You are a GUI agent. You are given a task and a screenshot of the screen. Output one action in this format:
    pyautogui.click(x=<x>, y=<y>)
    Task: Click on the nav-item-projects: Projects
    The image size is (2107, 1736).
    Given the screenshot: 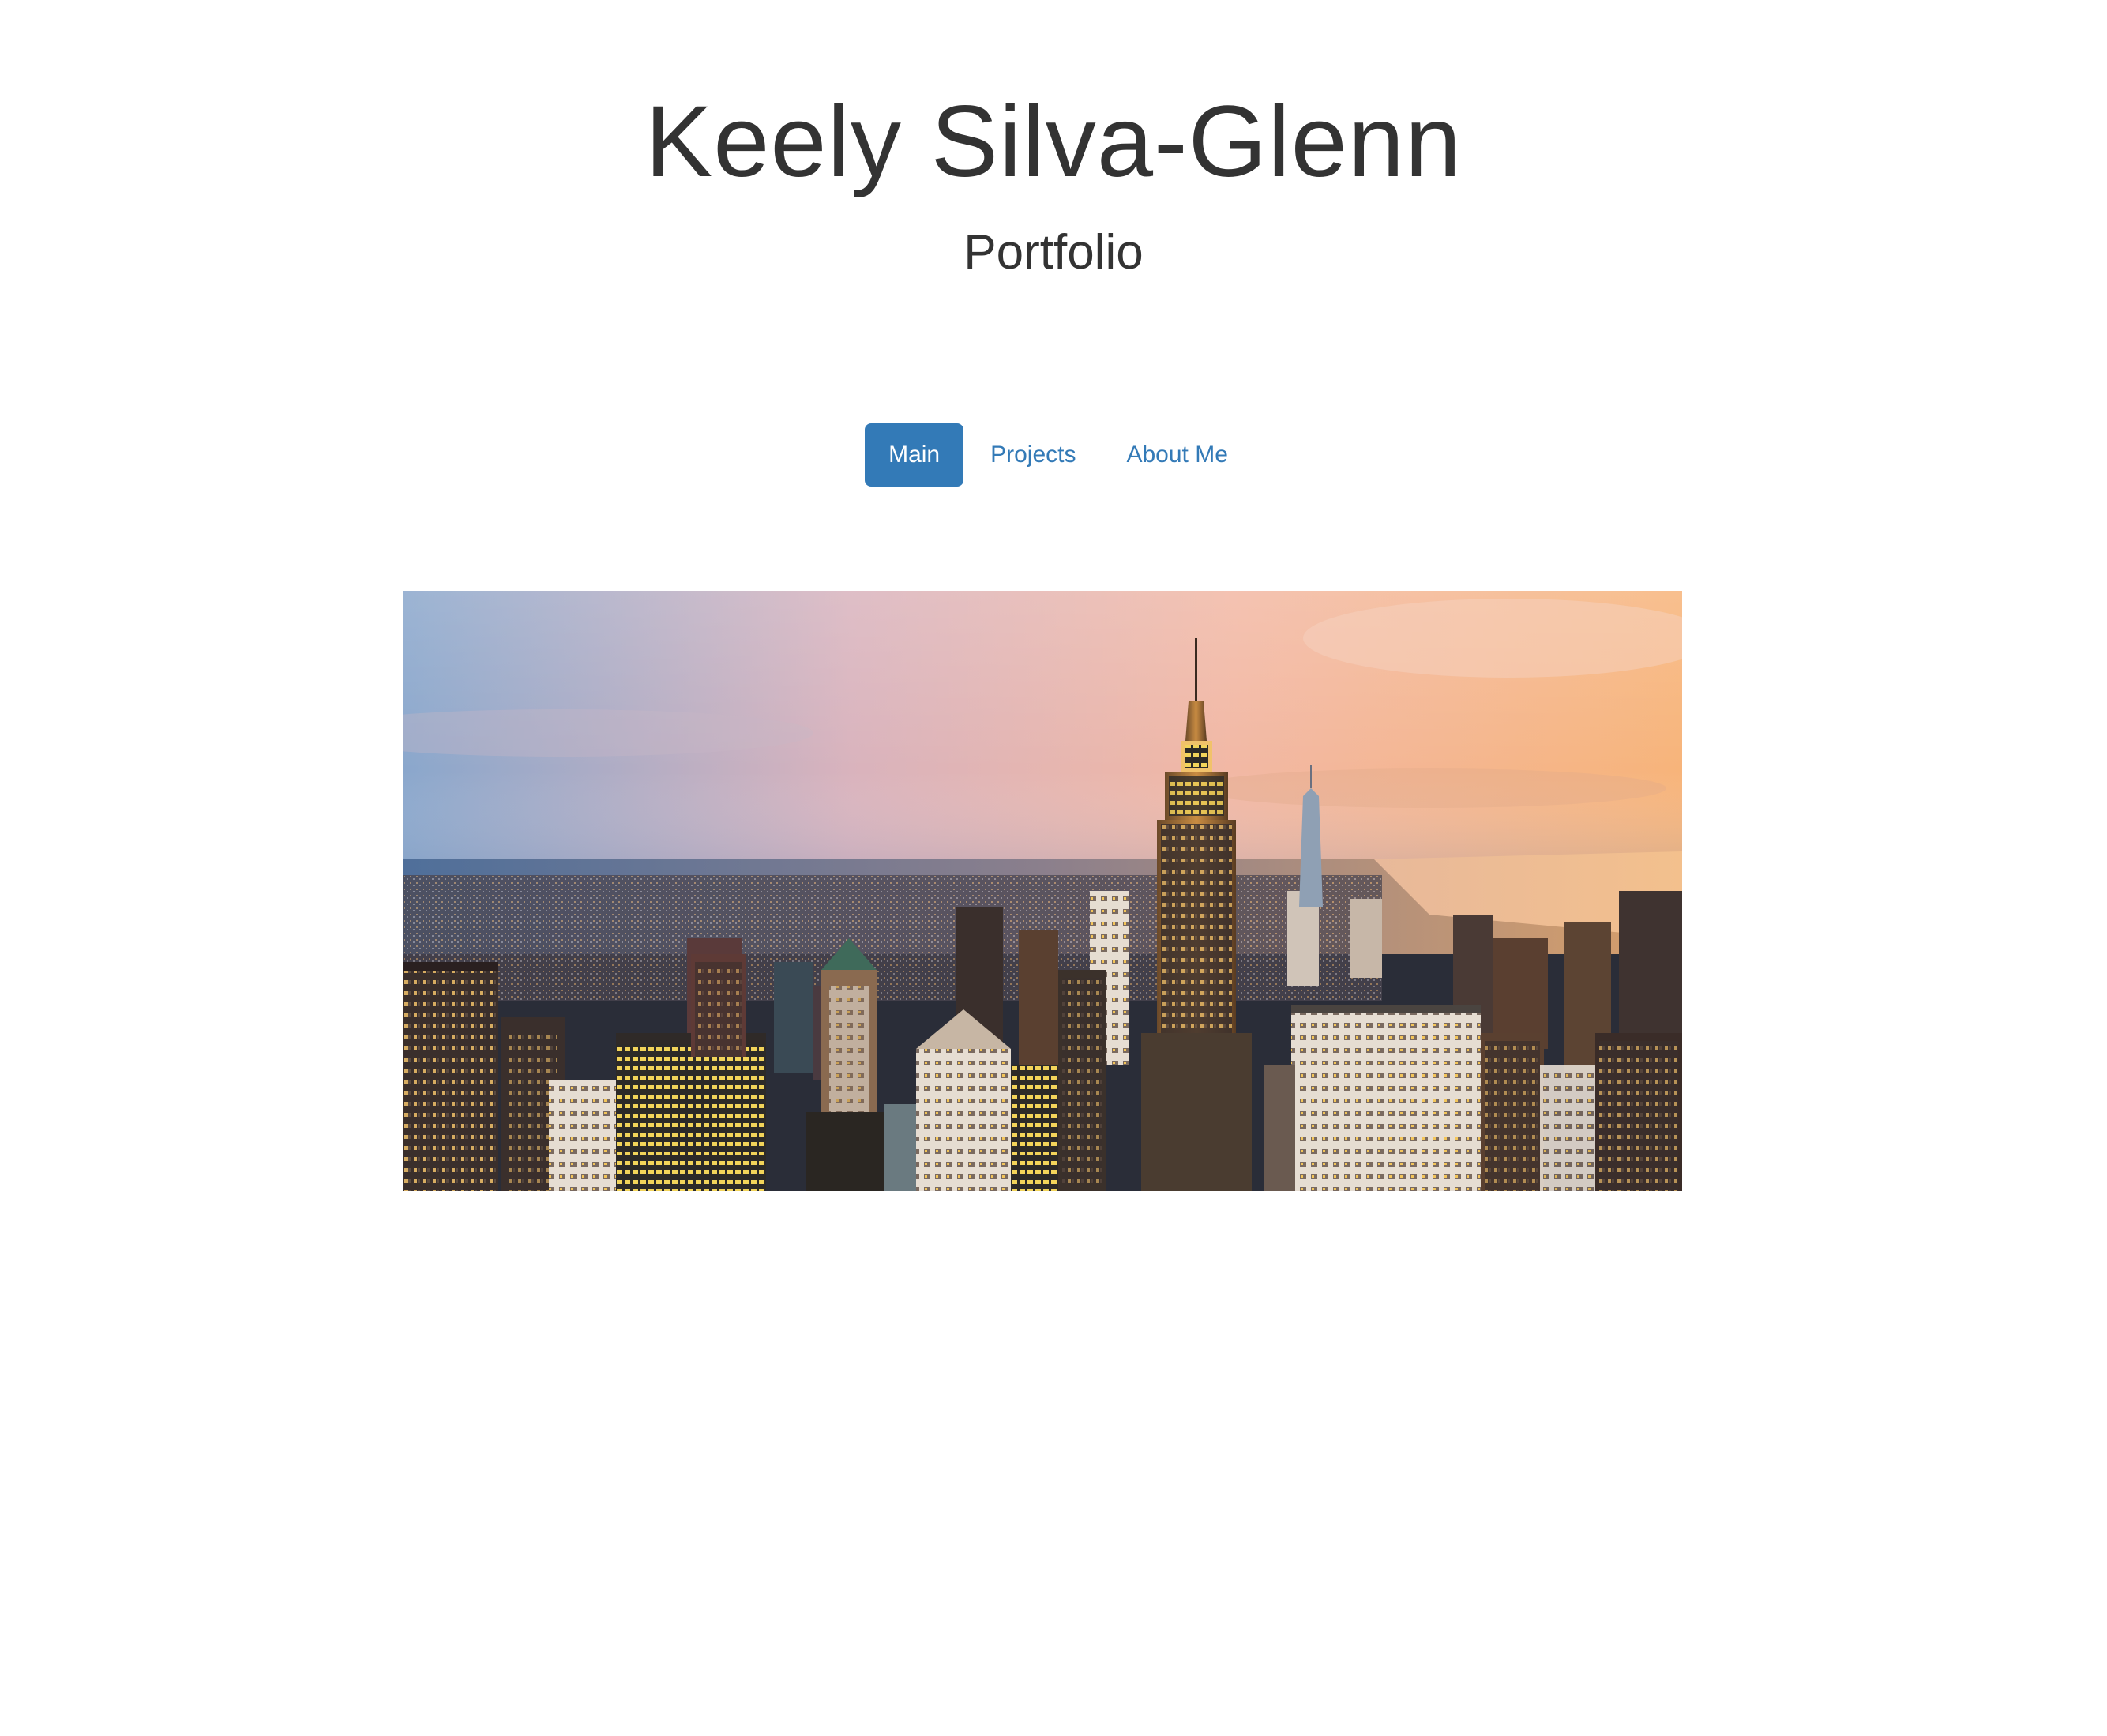 What is the action you would take?
    pyautogui.click(x=1033, y=455)
    